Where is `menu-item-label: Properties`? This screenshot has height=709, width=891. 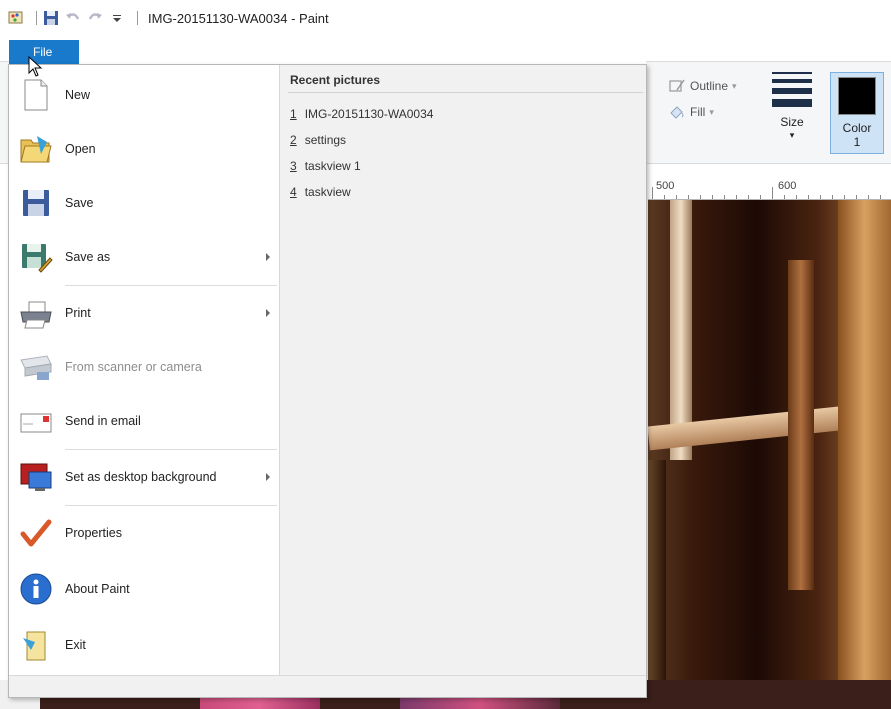 menu-item-label: Properties is located at coordinates (93, 533).